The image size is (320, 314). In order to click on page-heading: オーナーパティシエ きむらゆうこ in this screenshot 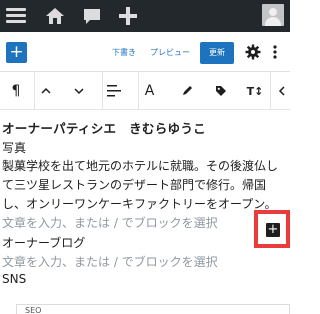, I will do `click(104, 127)`.